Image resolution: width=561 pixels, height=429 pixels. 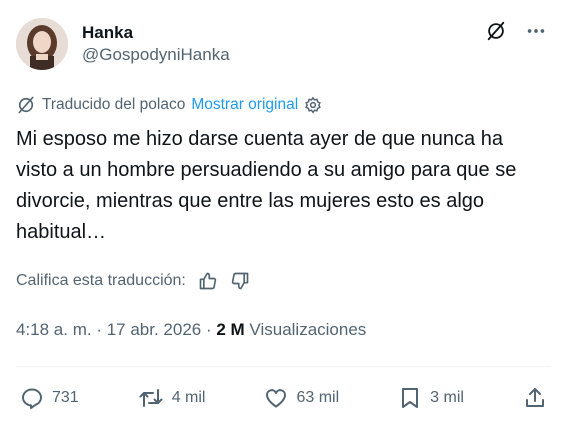 I want to click on bookmark-count: 3 mil, so click(x=447, y=397).